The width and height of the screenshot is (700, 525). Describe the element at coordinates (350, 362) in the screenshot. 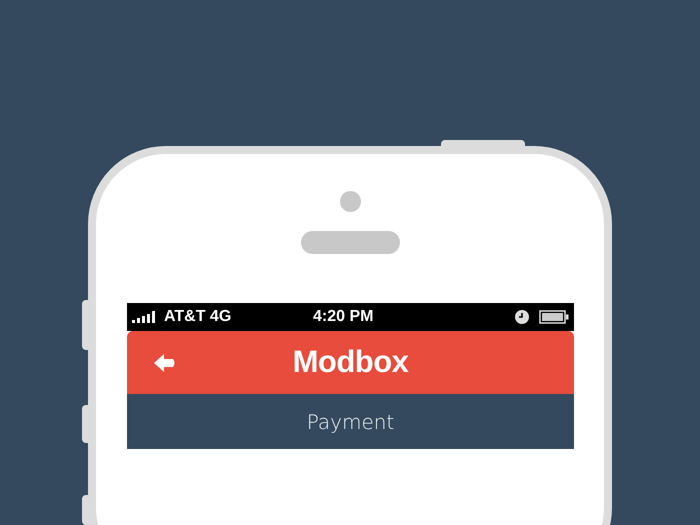

I see `app-title: Modbox` at that location.